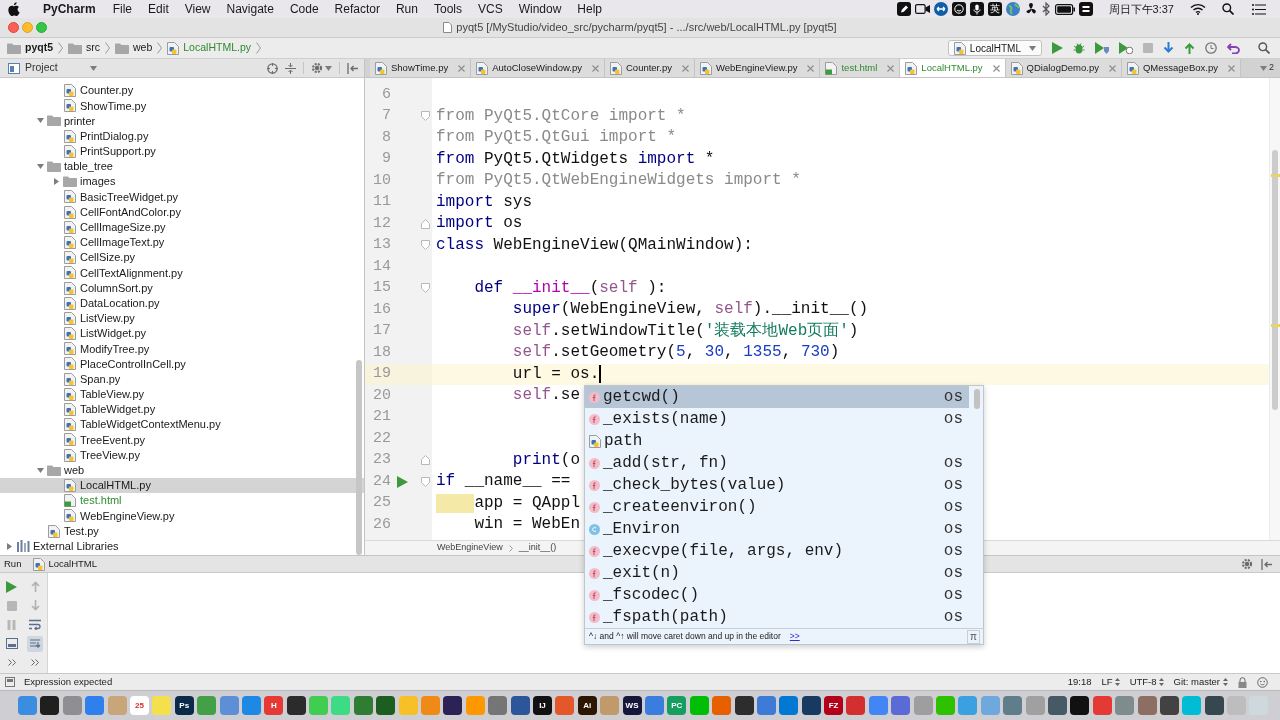 This screenshot has width=1280, height=720. I want to click on tree-item: LocalHTML.py, so click(182, 485).